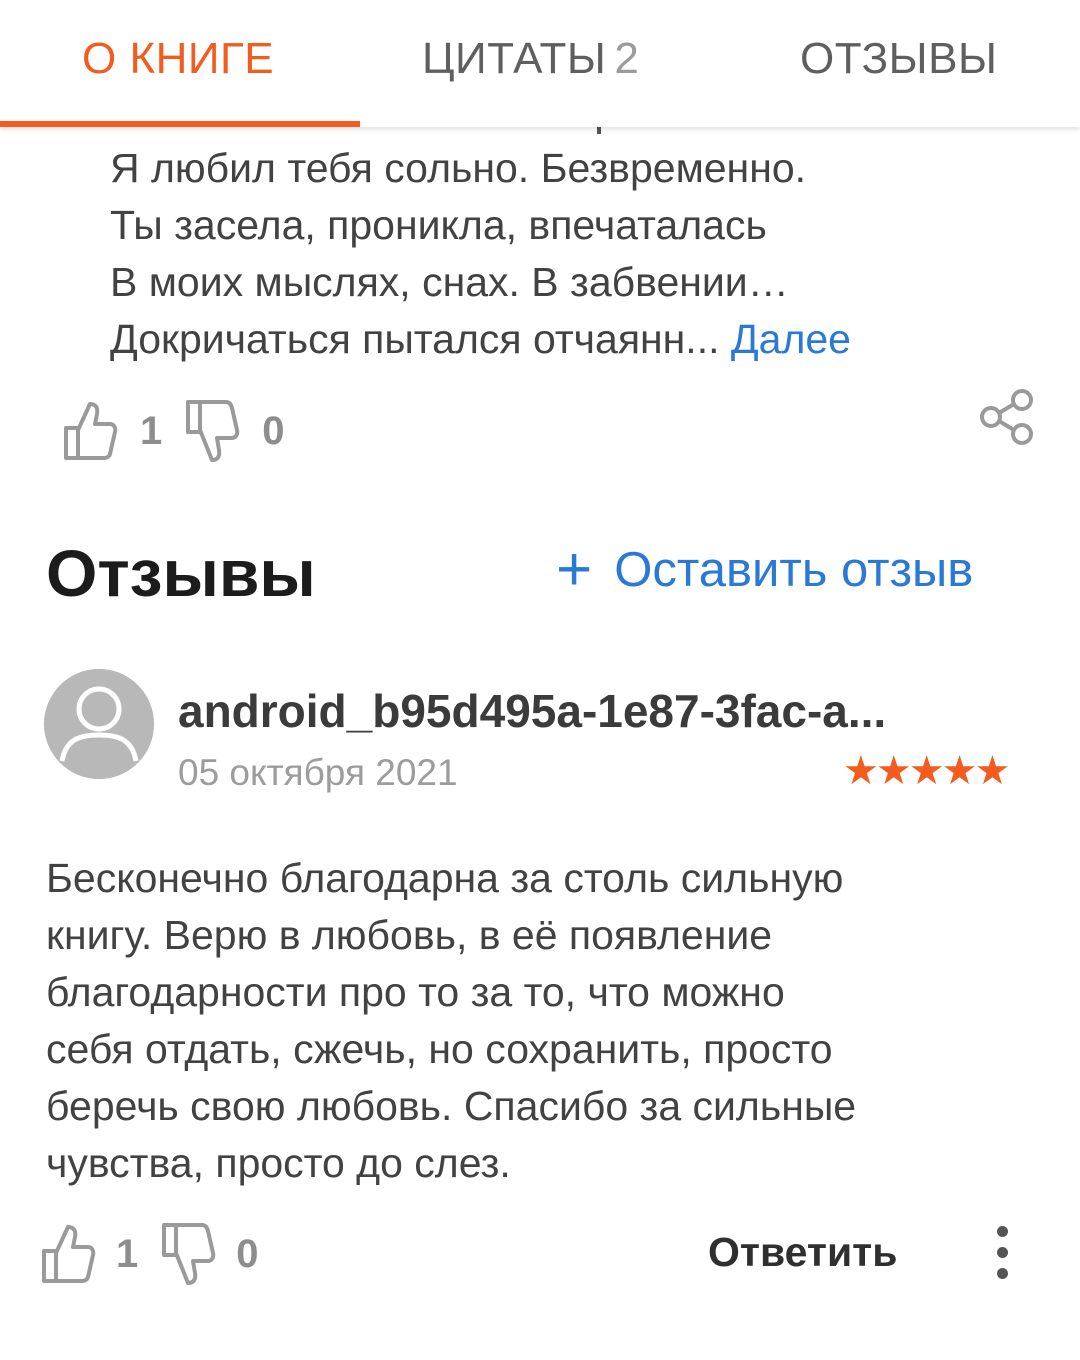  I want to click on tab-reviews-label: ОТЗЫВЫ, so click(899, 58).